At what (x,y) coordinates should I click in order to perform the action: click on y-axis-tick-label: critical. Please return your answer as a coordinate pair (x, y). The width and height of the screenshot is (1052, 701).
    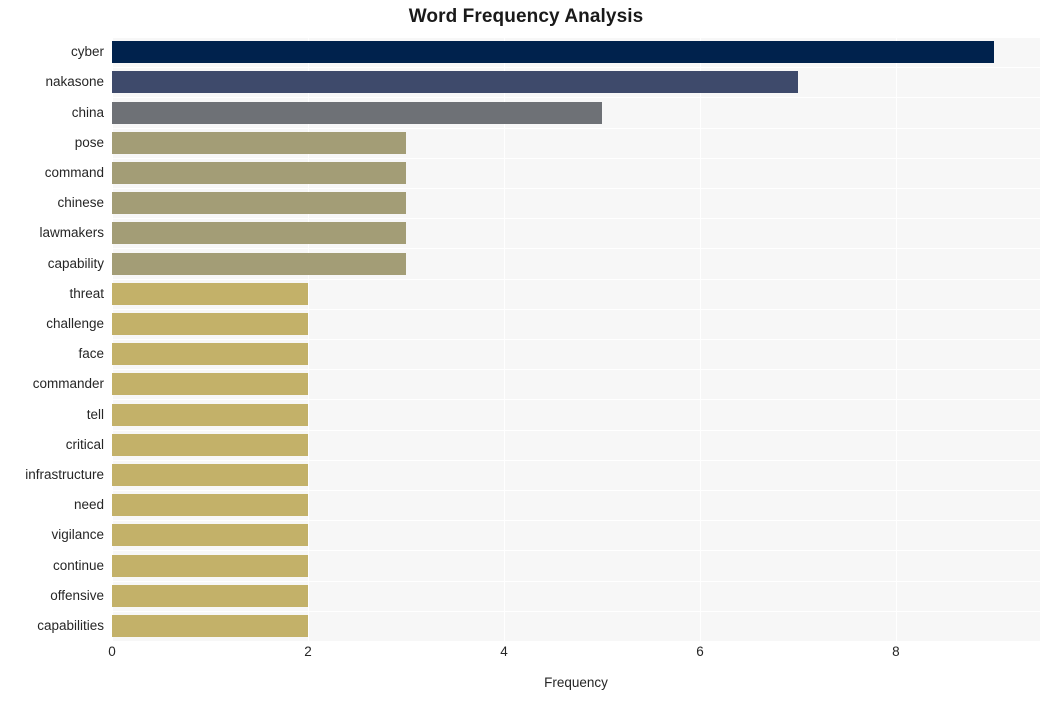
    Looking at the image, I should click on (84, 444).